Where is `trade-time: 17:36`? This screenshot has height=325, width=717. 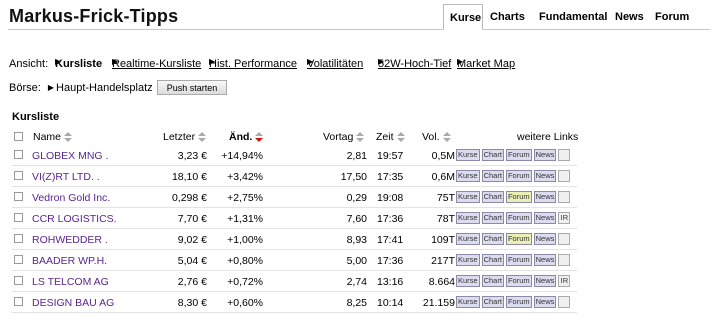
trade-time: 17:36 is located at coordinates (390, 219).